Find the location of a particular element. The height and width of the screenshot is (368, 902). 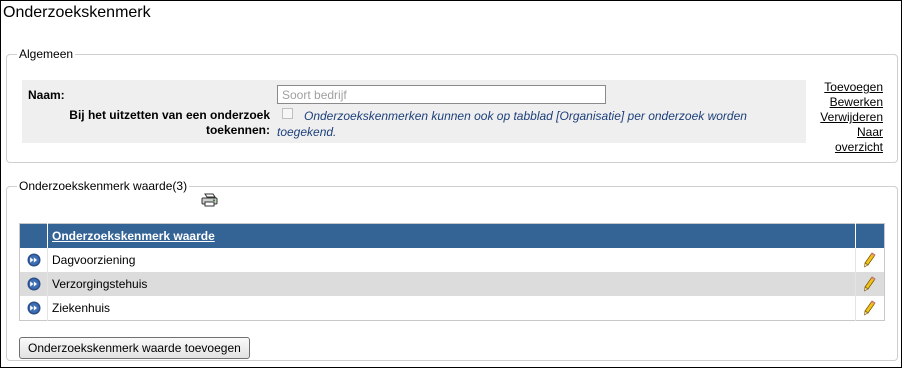

name-label: Naam: is located at coordinates (46, 95).